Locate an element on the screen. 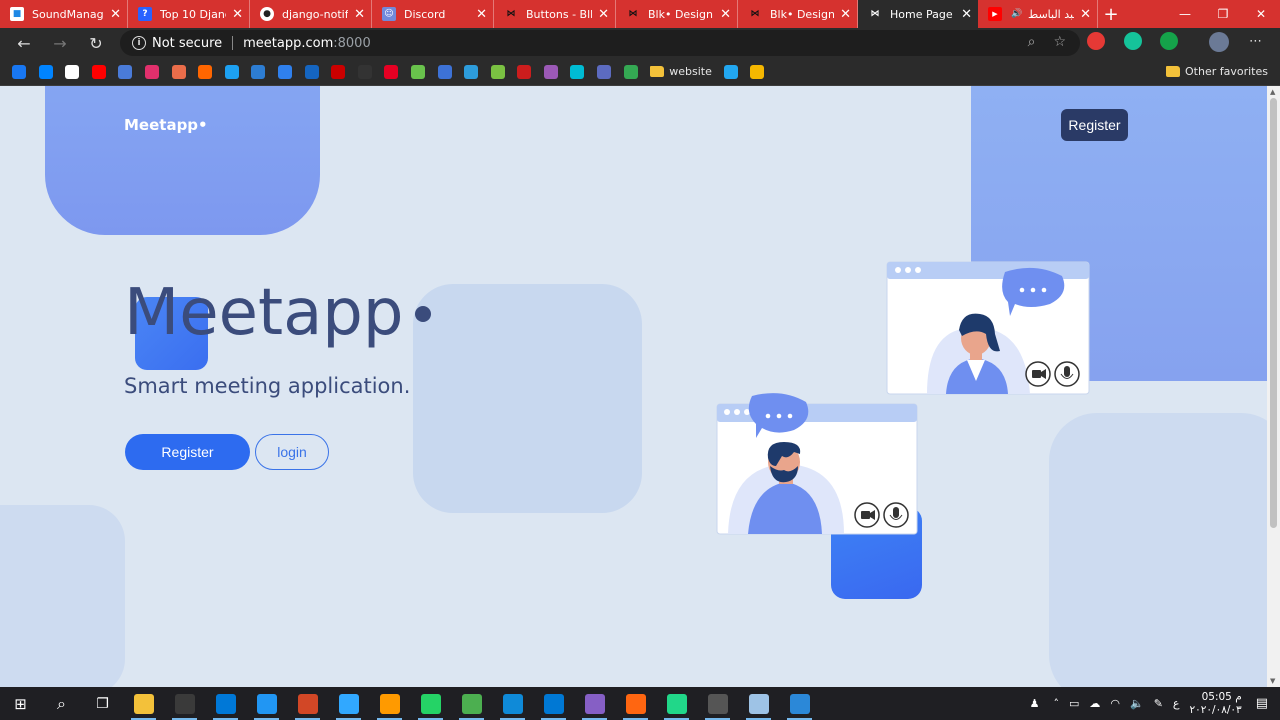 Image resolution: width=1280 pixels, height=720 pixels. taskbar-app-vscode is located at coordinates (553, 703).